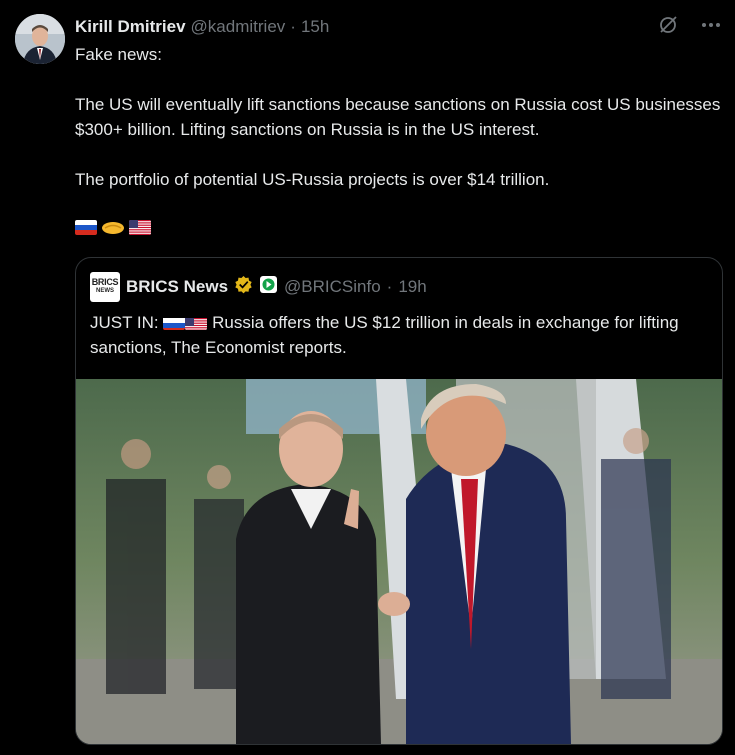 This screenshot has width=735, height=755. Describe the element at coordinates (315, 27) in the screenshot. I see `tweet-time: 15h` at that location.